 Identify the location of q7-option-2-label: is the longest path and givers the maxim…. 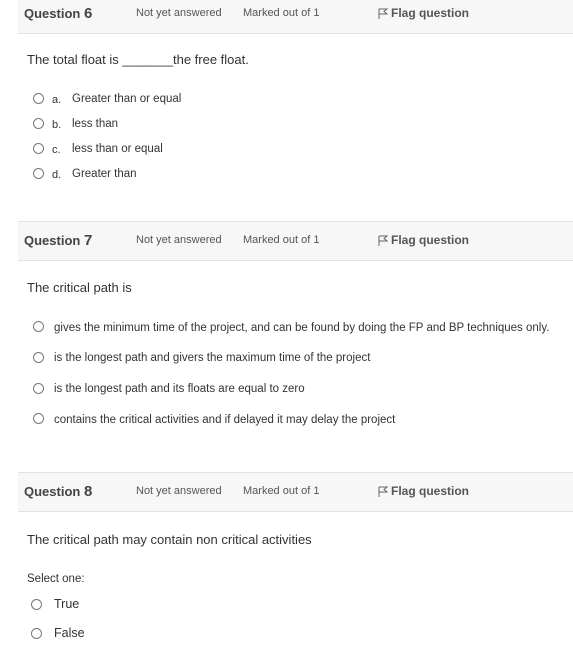
(212, 358).